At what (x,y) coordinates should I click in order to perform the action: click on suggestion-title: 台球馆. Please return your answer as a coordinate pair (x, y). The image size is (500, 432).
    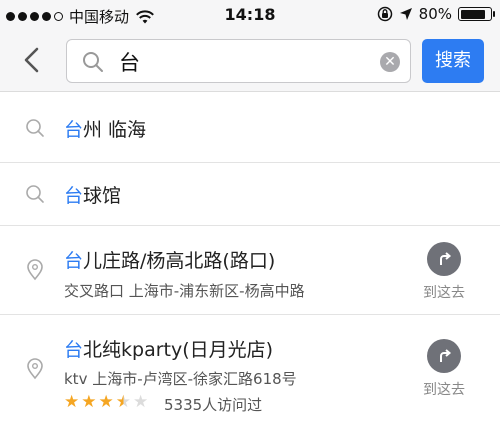
    Looking at the image, I should click on (92, 194).